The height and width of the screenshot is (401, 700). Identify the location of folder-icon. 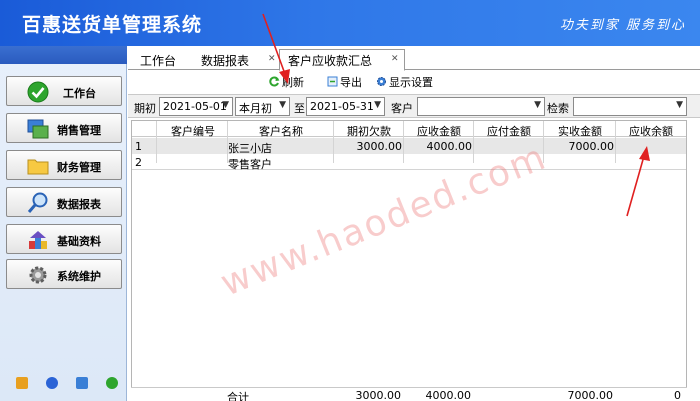
(38, 167).